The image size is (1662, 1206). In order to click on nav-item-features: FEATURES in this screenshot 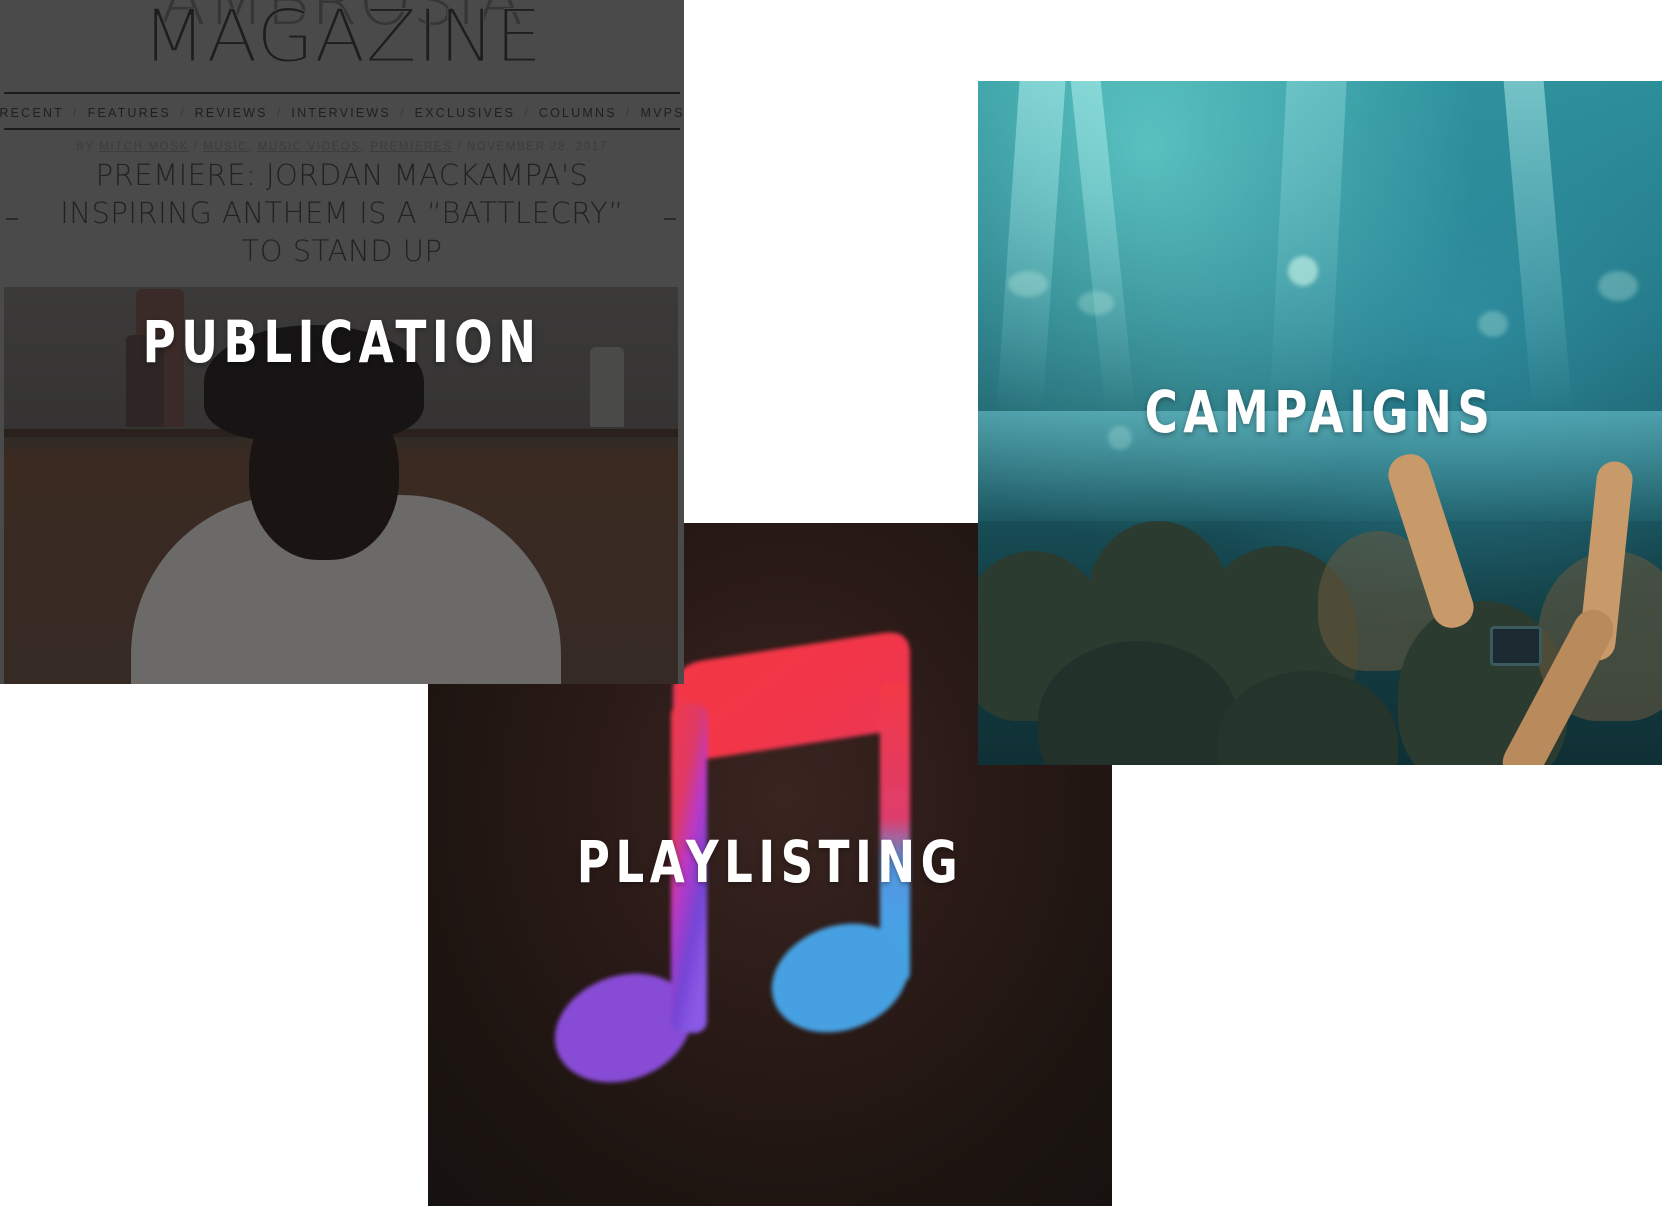, I will do `click(129, 113)`.